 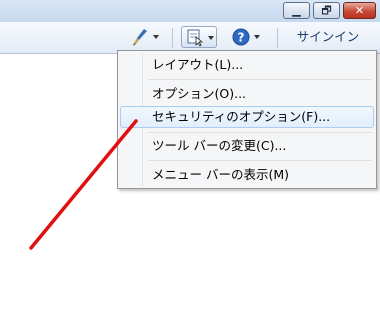 What do you see at coordinates (190, 11) in the screenshot?
I see `title-bar: ▁ 🗗 ✕` at bounding box center [190, 11].